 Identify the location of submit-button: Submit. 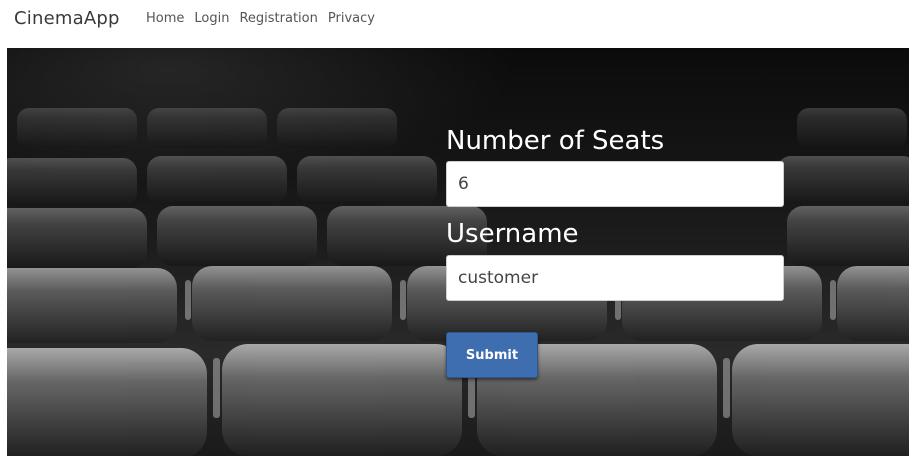
(492, 355).